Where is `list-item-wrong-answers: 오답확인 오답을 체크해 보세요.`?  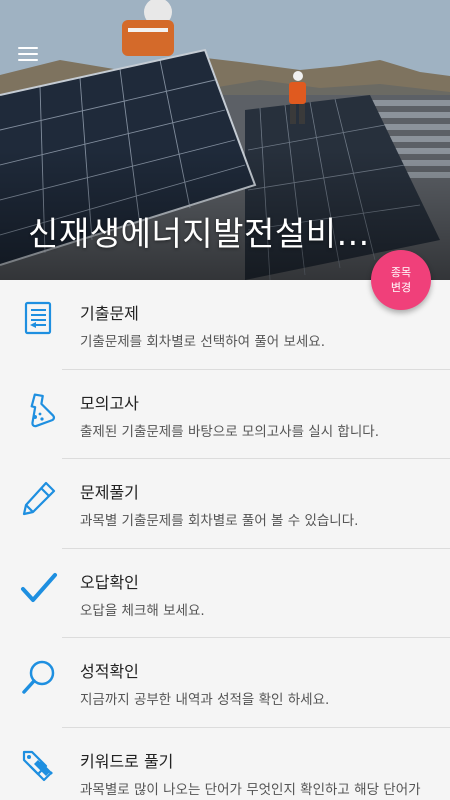
list-item-wrong-answers: 오답확인 오답을 체크해 보세요. is located at coordinates (225, 593).